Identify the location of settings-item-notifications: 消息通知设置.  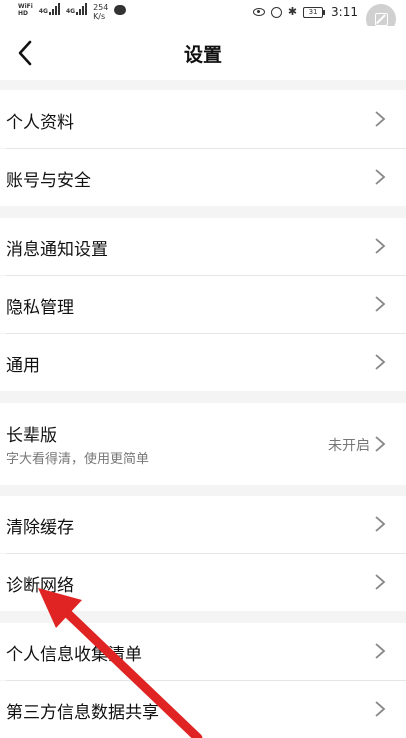
(203, 246).